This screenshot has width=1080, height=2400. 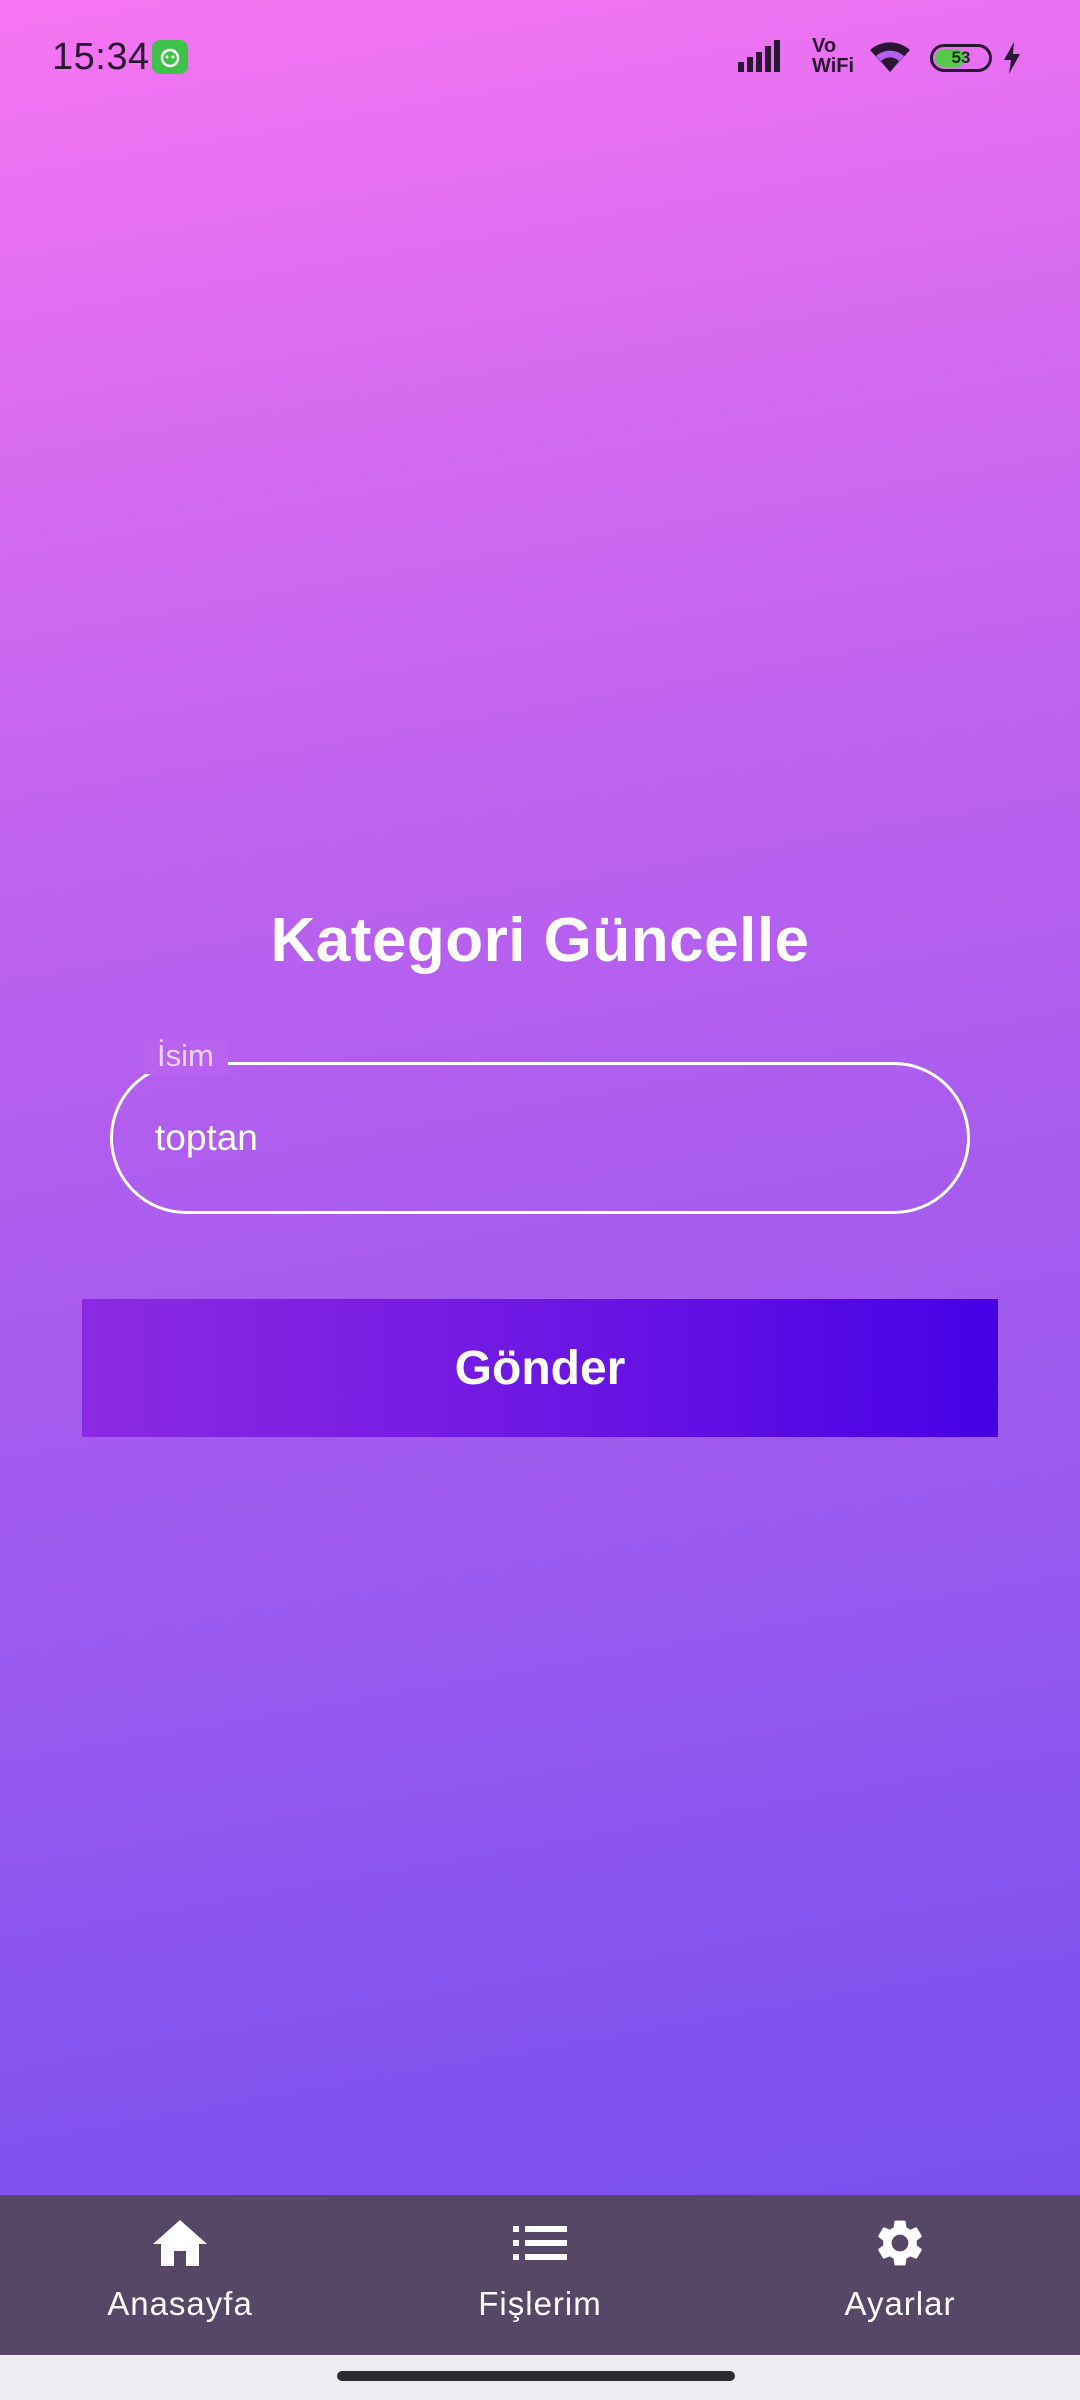 I want to click on vowifi-bottom-label: WiFi, so click(x=833, y=66).